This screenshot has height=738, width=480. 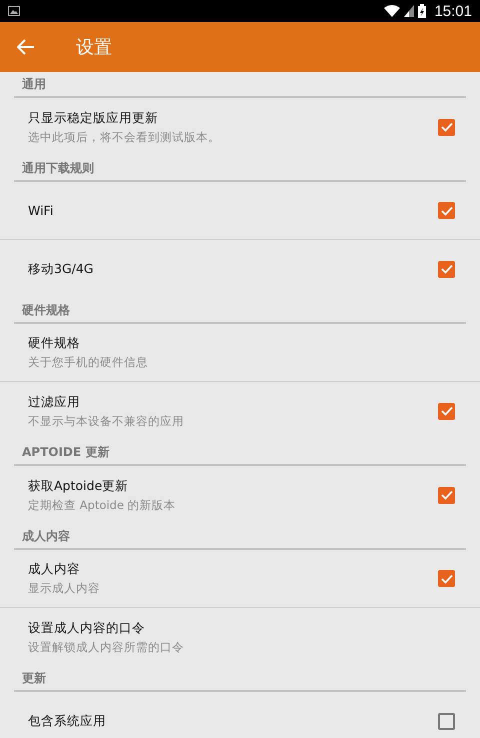 I want to click on section-header: 通用下载规则, so click(x=58, y=168).